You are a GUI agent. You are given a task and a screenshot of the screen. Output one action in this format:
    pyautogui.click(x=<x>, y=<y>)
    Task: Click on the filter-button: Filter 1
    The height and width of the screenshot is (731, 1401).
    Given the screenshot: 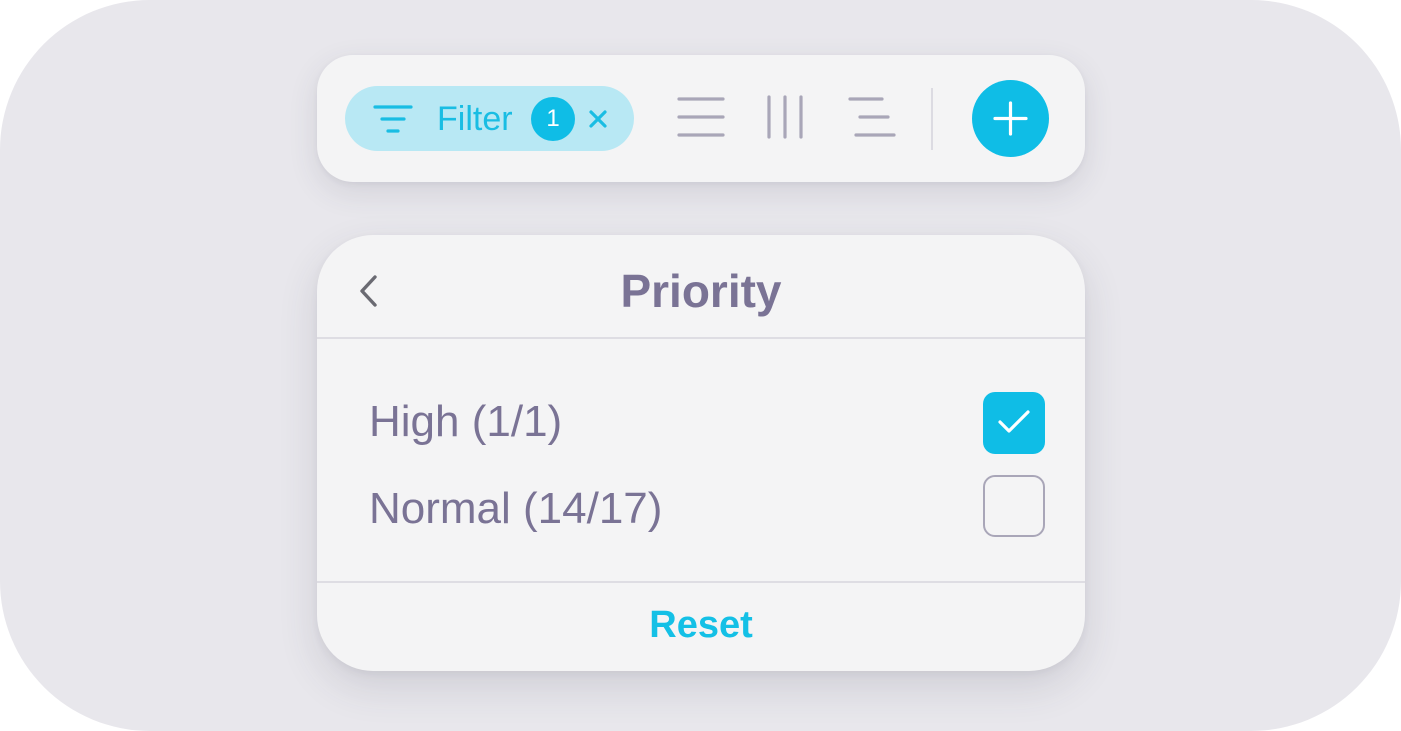 What is the action you would take?
    pyautogui.click(x=489, y=118)
    